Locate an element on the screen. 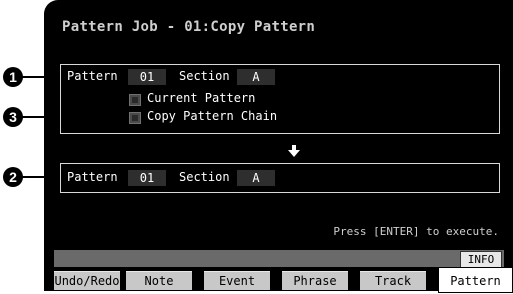  destination-section-field: A is located at coordinates (256, 178).